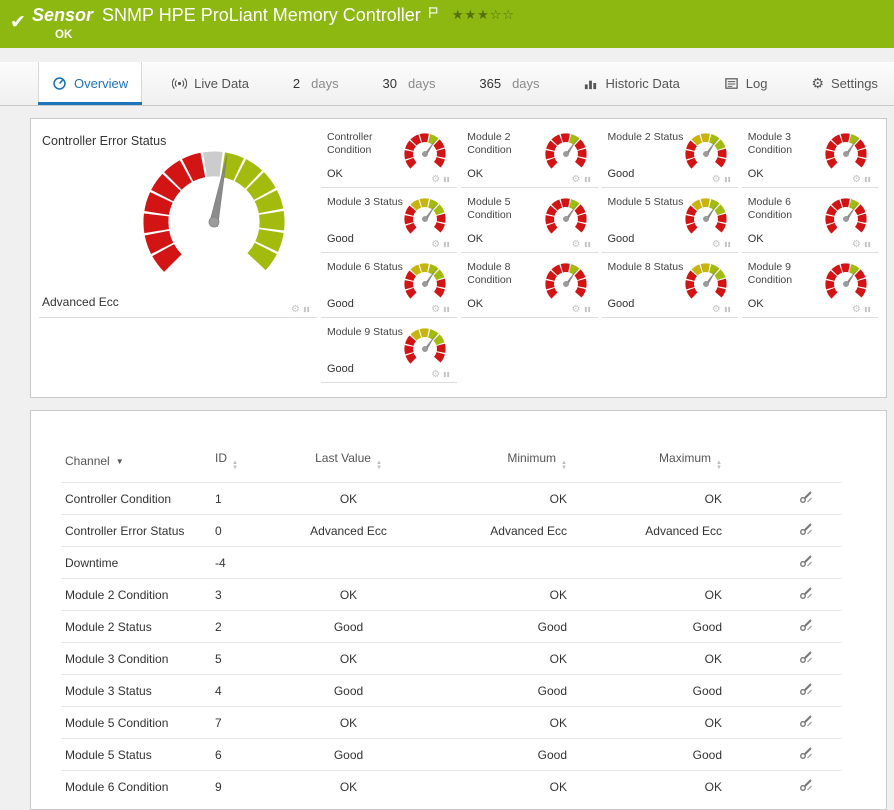 Image resolution: width=894 pixels, height=810 pixels. Describe the element at coordinates (348, 464) in the screenshot. I see `column-header-last-value: Last Value ▲ ▼` at that location.